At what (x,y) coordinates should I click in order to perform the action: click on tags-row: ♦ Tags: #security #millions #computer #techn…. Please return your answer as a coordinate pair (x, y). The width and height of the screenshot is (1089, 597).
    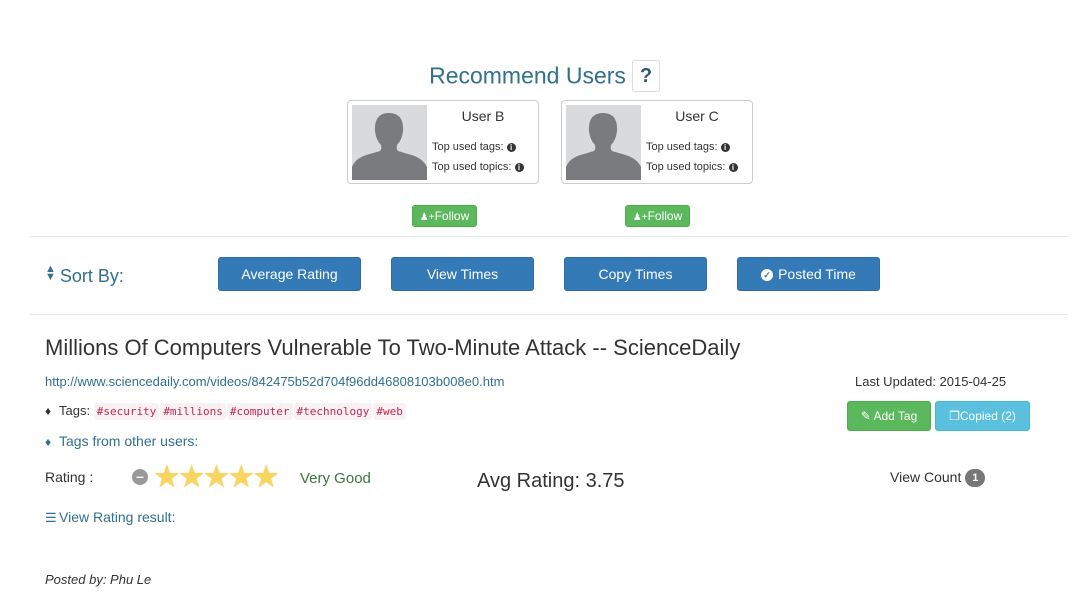
    Looking at the image, I should click on (226, 411).